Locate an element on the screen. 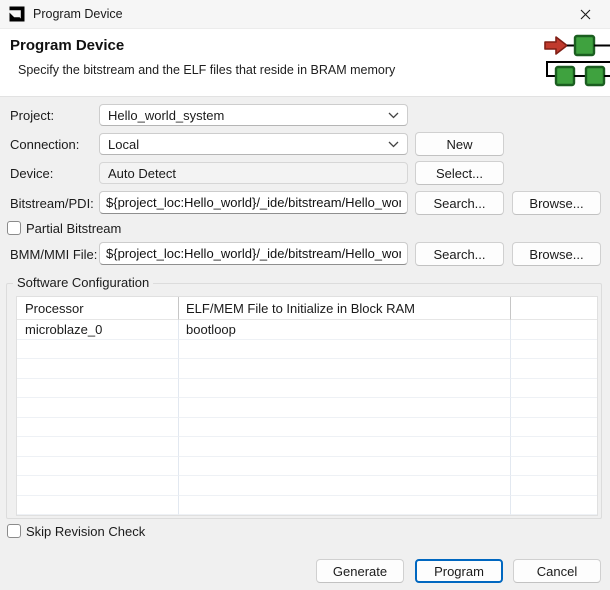 This screenshot has width=610, height=590. table-row: microblaze_0 bootloop is located at coordinates (307, 330).